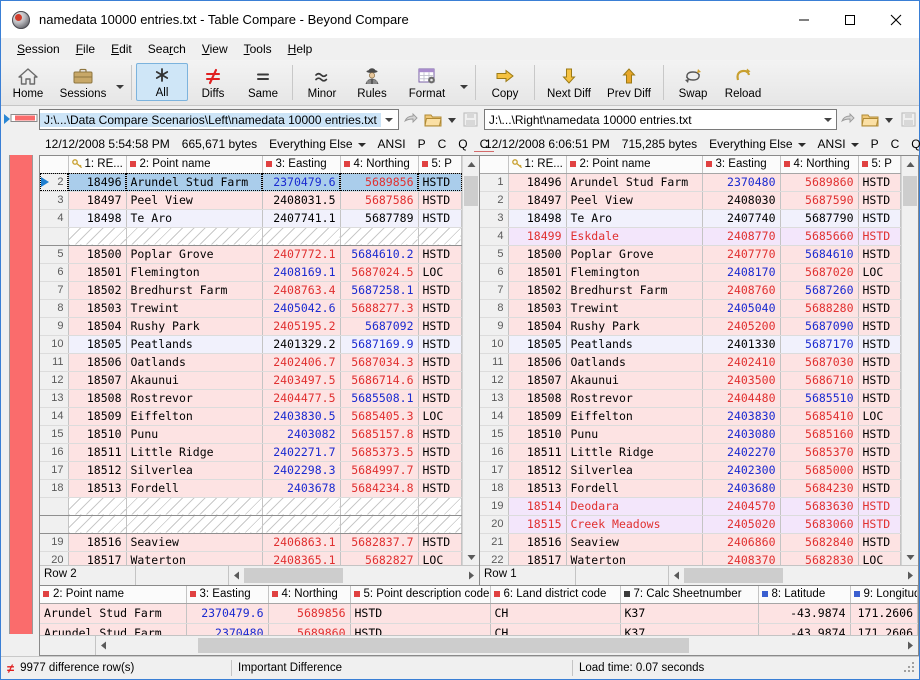 This screenshot has width=920, height=680. I want to click on cell-easting: 2408031.5, so click(301, 200).